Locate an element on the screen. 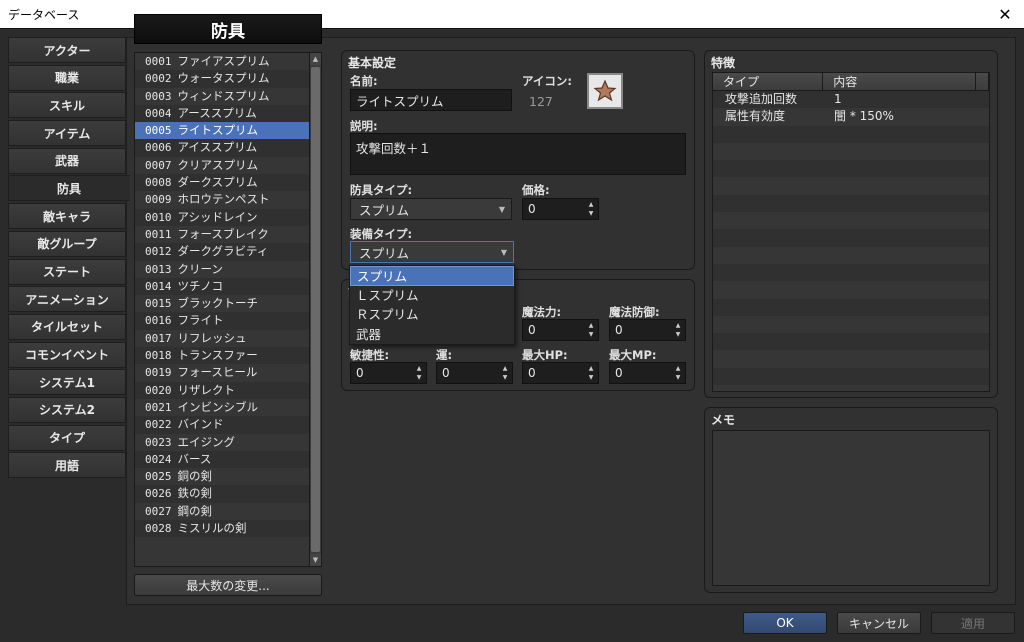  list-item: 0021 インビンシブル is located at coordinates (222, 407).